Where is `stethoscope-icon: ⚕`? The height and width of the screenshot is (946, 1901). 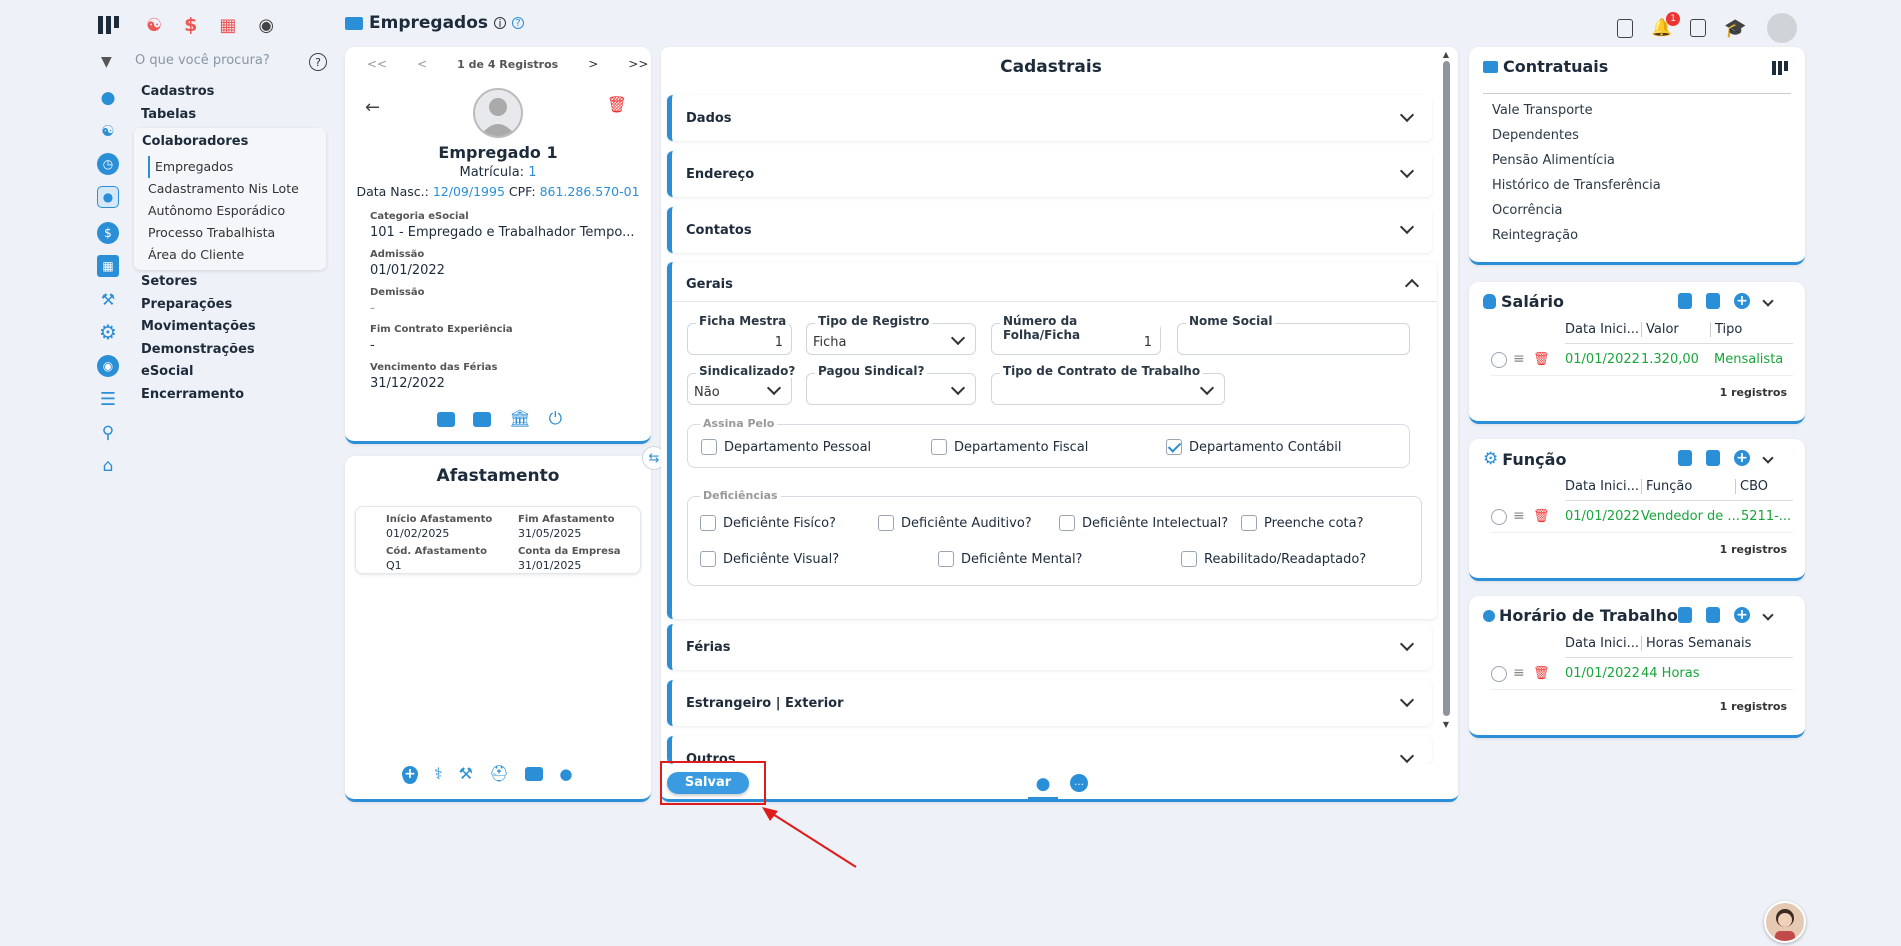 stethoscope-icon: ⚕ is located at coordinates (438, 773).